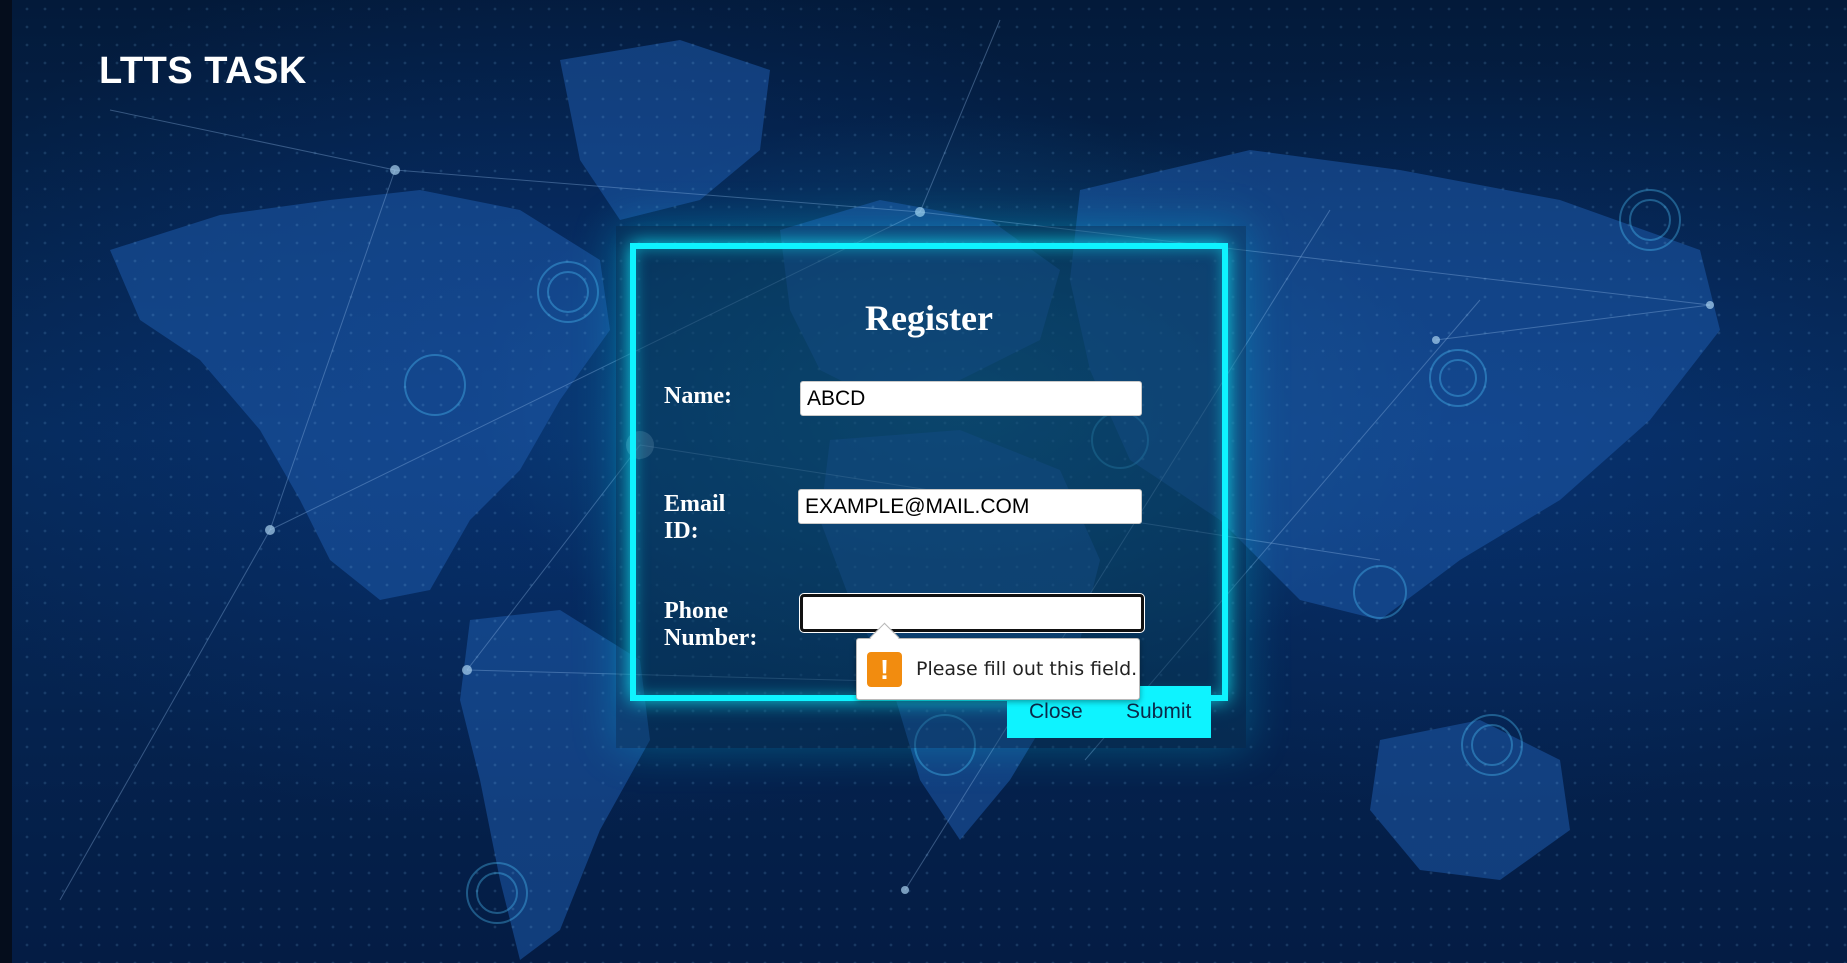  Describe the element at coordinates (698, 396) in the screenshot. I see `name-label: Name:` at that location.